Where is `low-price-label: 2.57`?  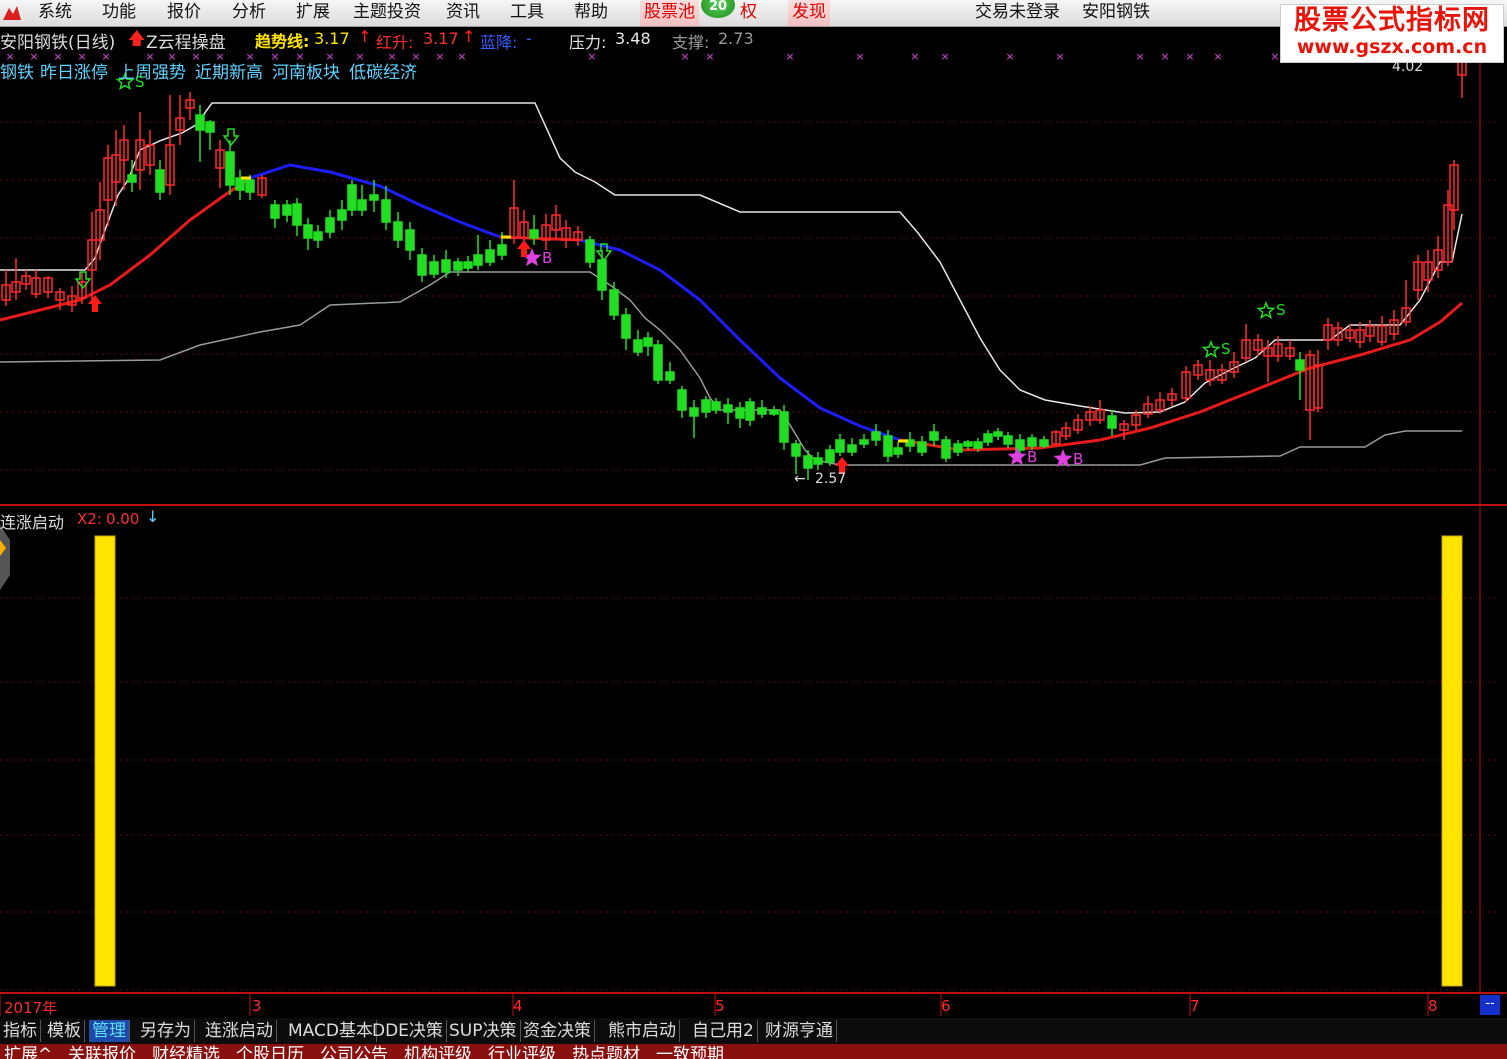
low-price-label: 2.57 is located at coordinates (831, 479).